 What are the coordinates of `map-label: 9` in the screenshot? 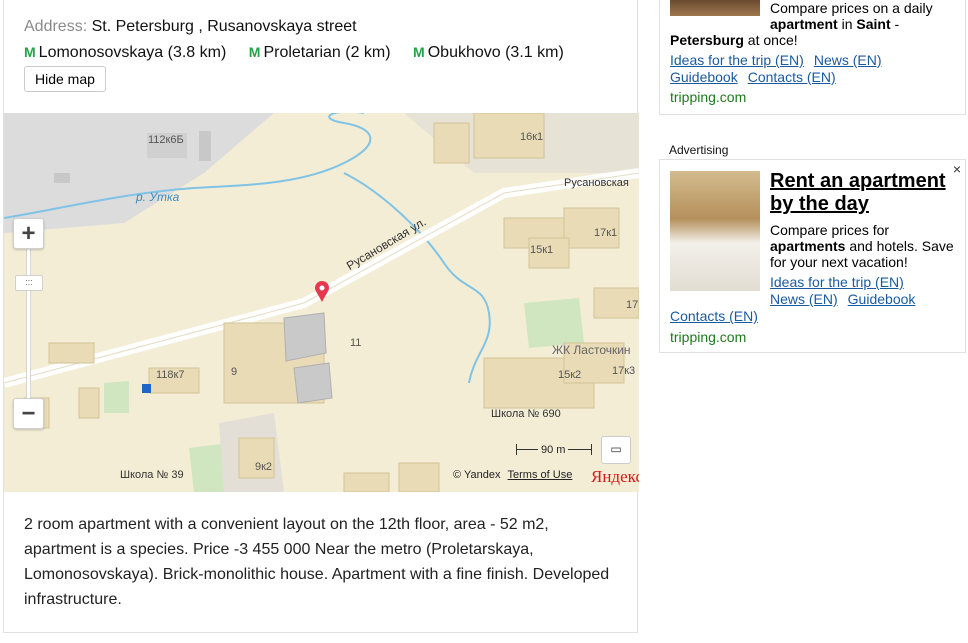 It's located at (234, 372).